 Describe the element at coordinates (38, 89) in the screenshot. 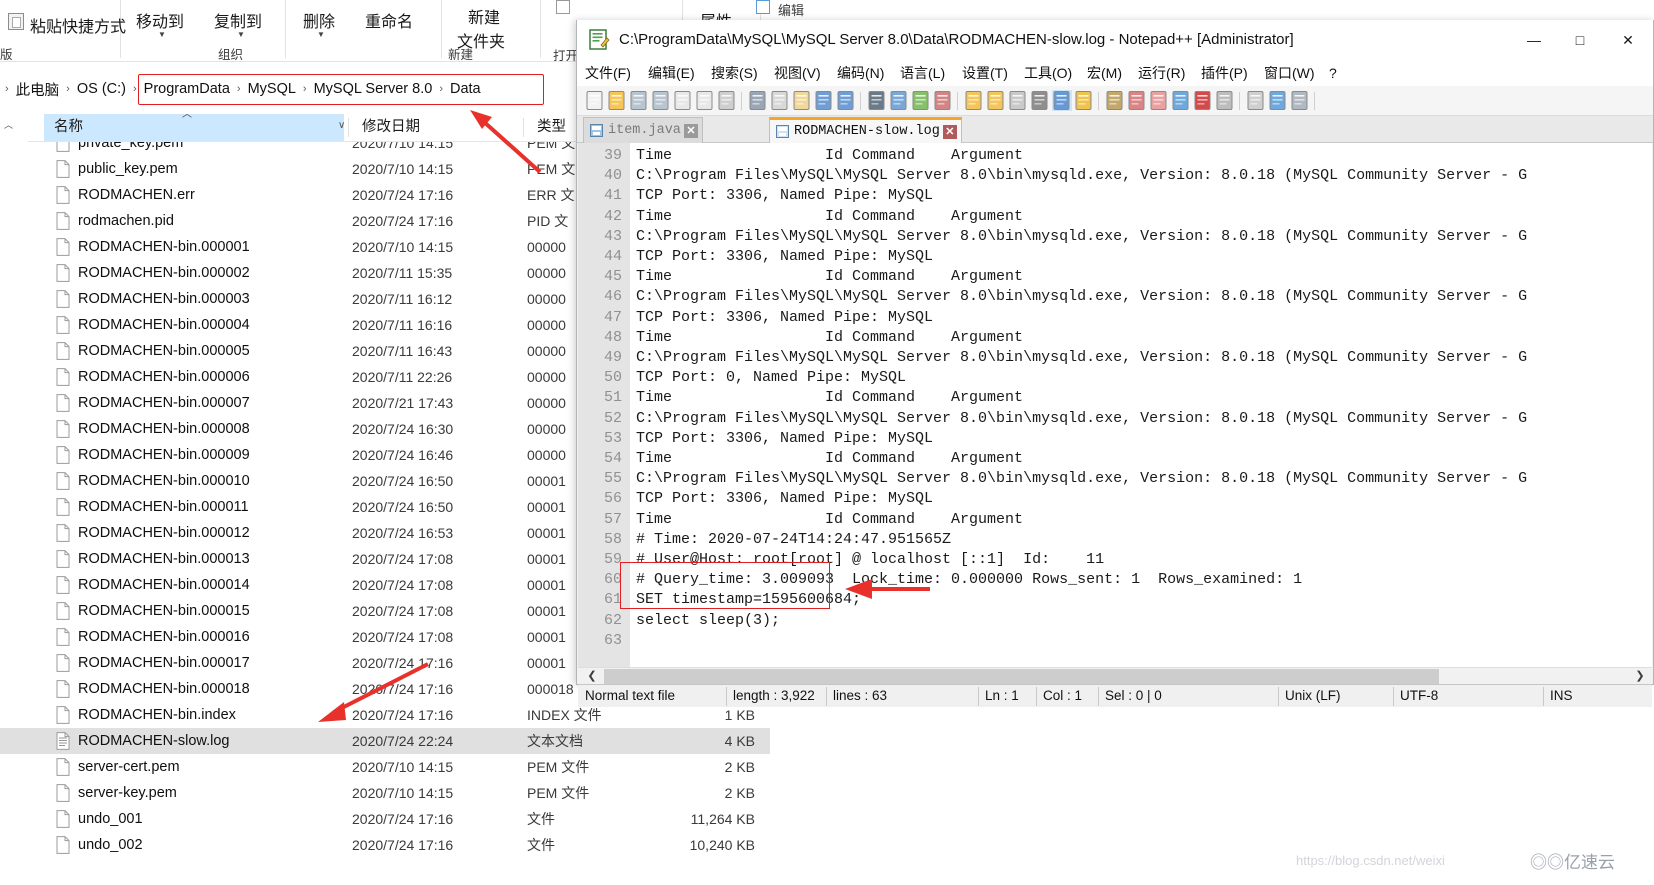

I see `breadcrumb-item-this-pc: 此电脑` at that location.